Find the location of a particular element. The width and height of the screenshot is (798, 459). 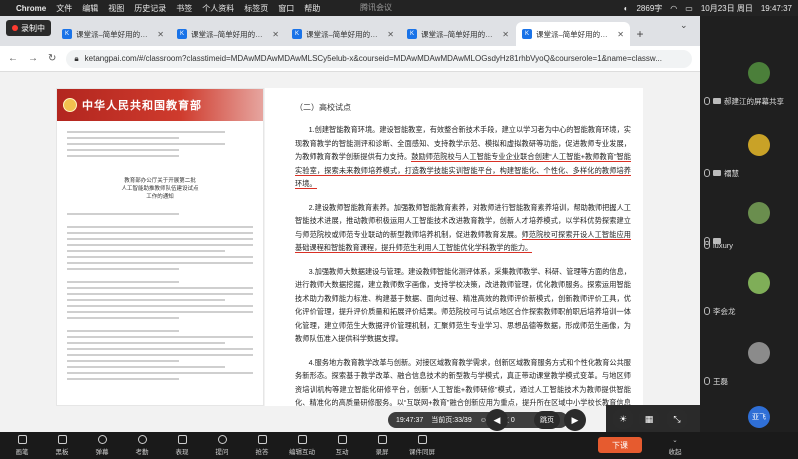

tool-quick-answer: 抢答 is located at coordinates (262, 445).